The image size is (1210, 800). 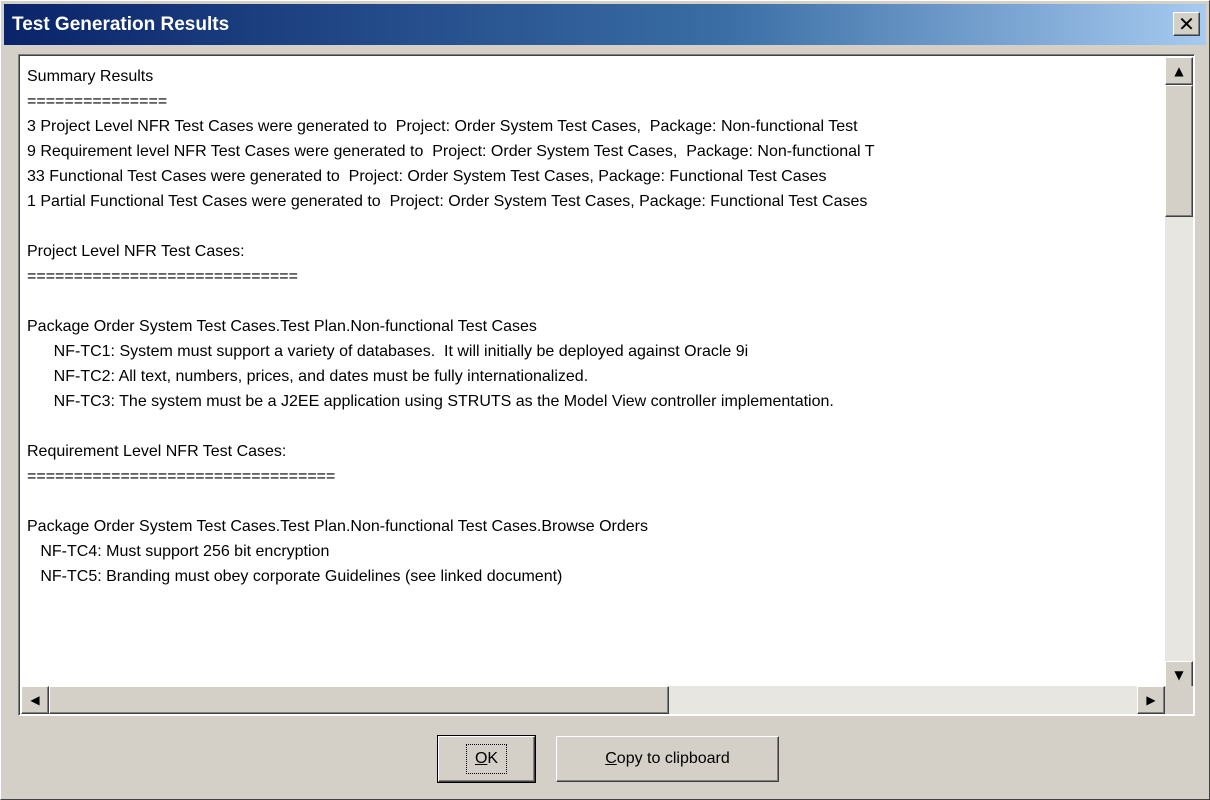 I want to click on scroll-down-button: ▼, so click(x=1179, y=675).